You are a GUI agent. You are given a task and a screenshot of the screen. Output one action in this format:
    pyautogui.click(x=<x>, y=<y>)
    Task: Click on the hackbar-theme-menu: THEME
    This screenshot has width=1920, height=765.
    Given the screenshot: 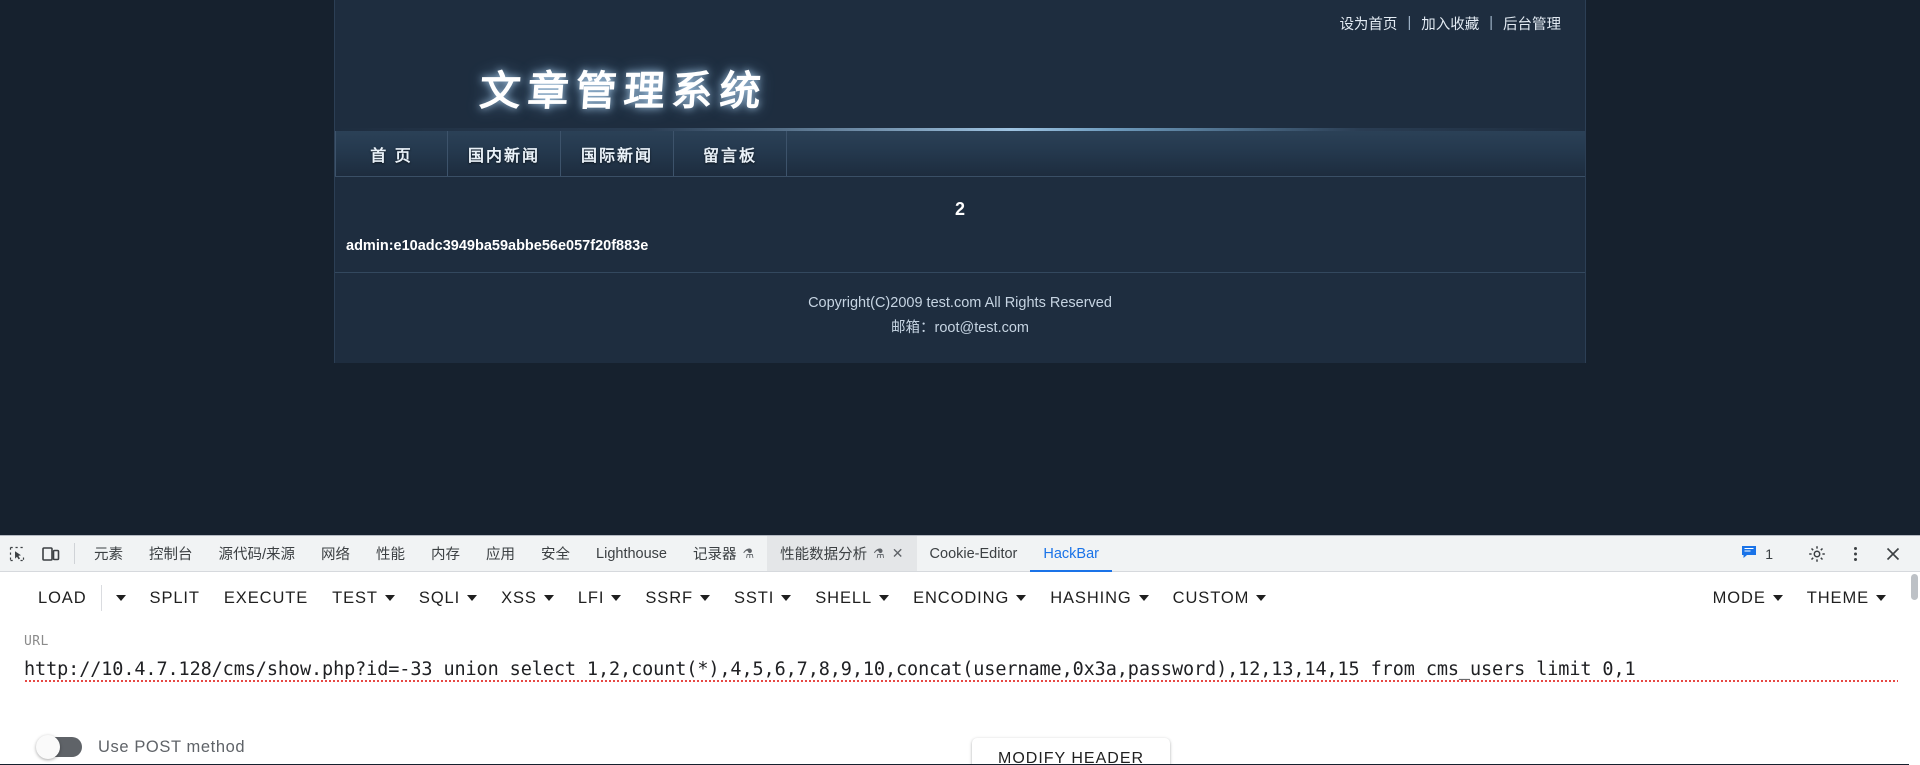 What is the action you would take?
    pyautogui.click(x=1846, y=598)
    